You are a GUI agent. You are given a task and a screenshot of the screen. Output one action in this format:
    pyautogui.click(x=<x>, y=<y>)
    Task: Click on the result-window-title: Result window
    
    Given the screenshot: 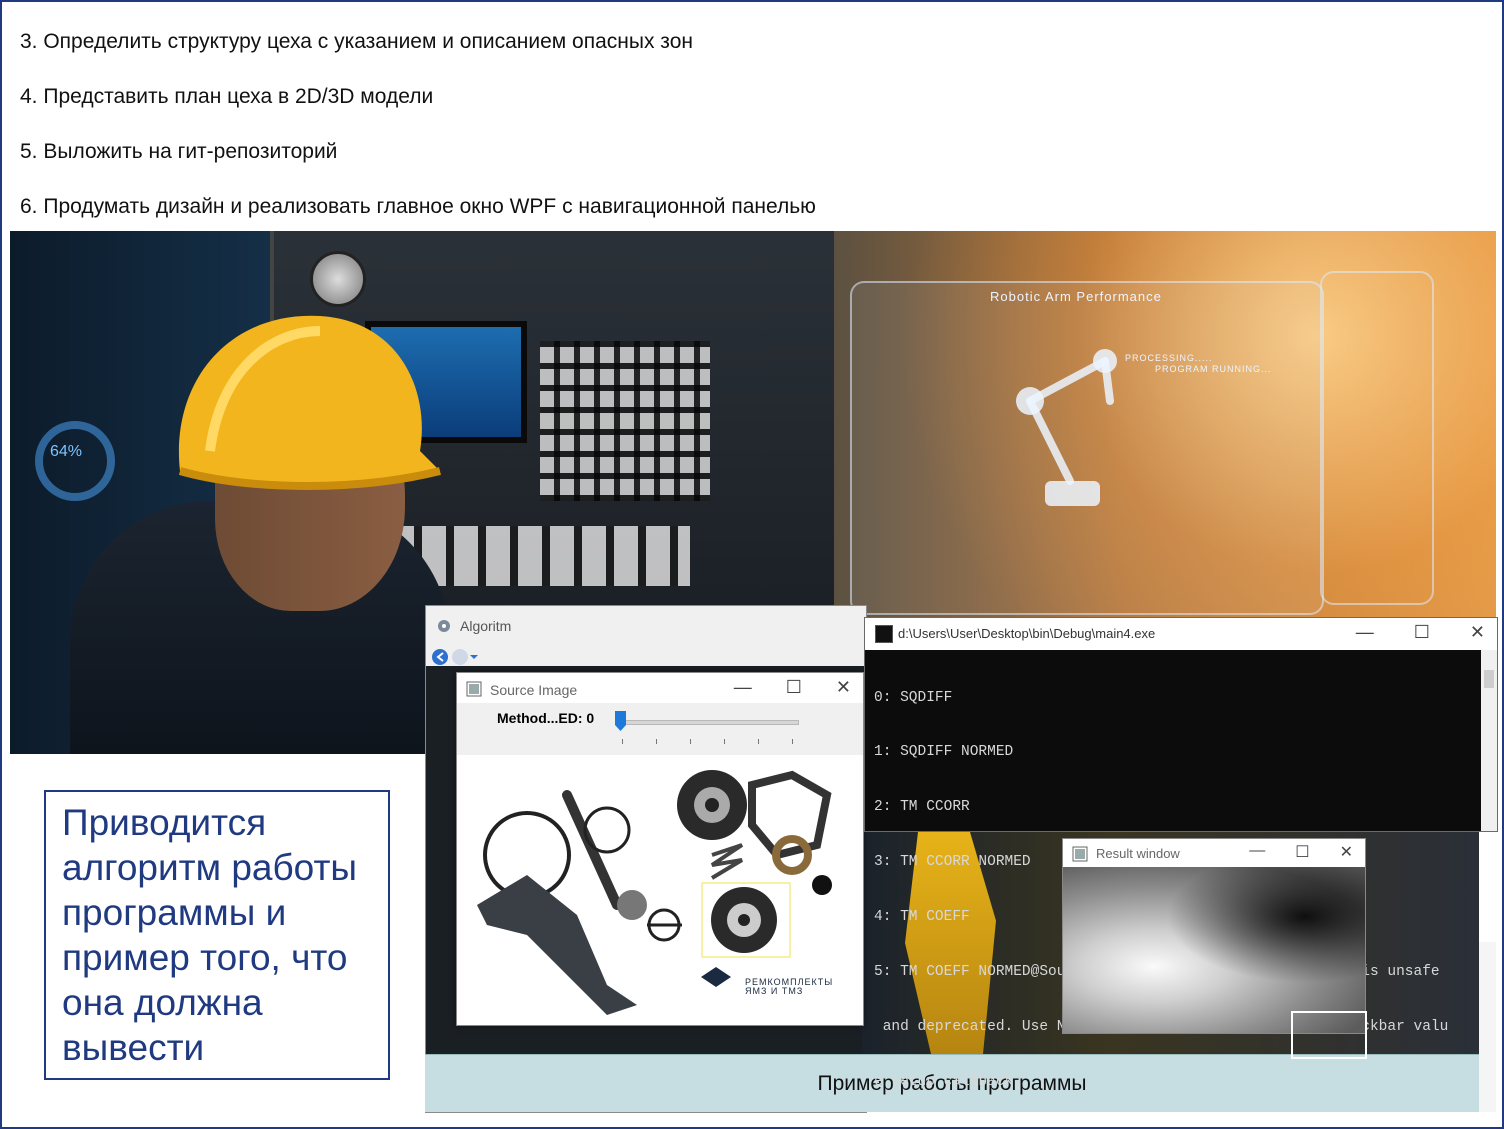 What is the action you would take?
    pyautogui.click(x=1138, y=853)
    